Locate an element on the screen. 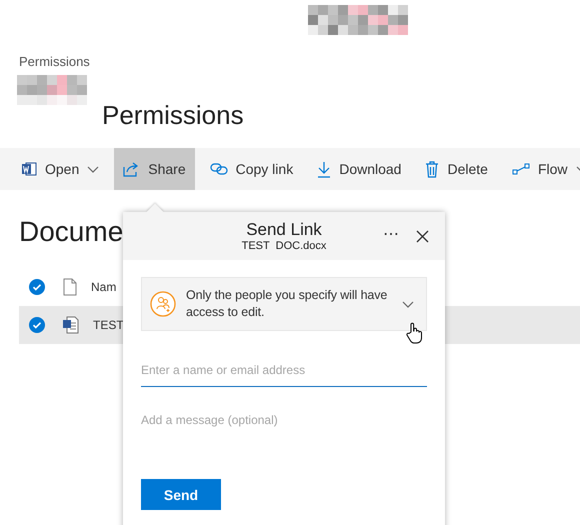  recipient-field: Enter a name or email address is located at coordinates (284, 374).